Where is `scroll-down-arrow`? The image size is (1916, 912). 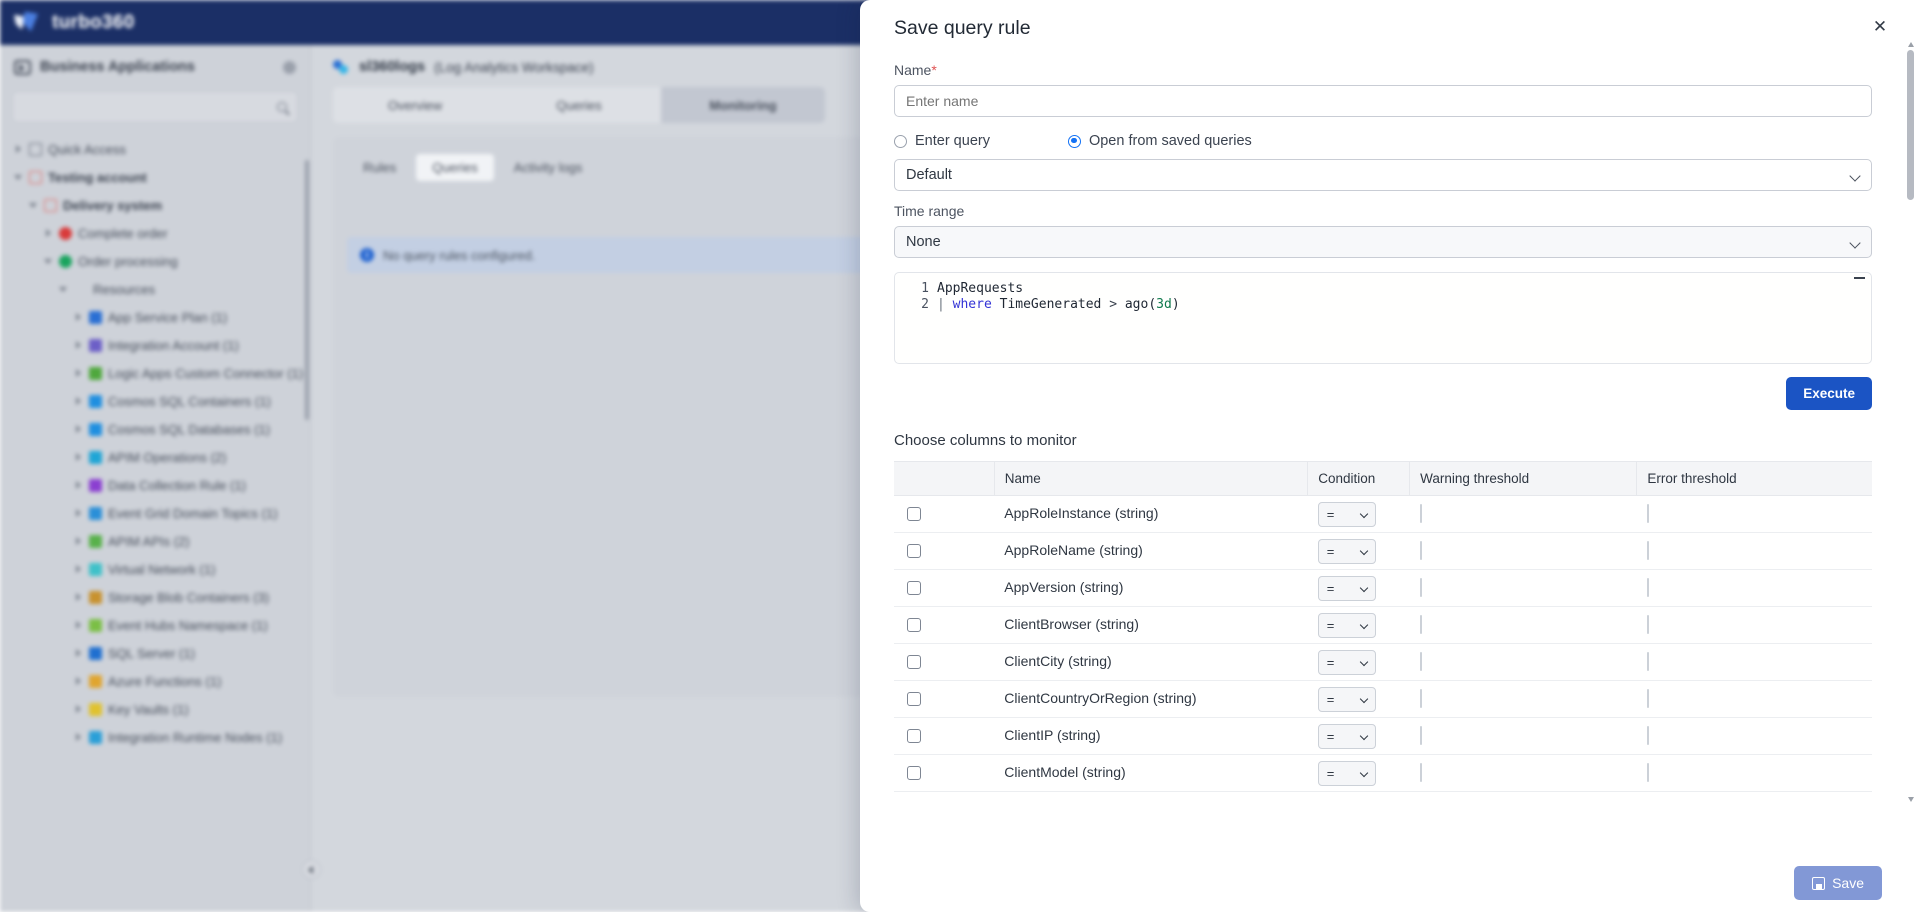
scroll-down-arrow is located at coordinates (1910, 799).